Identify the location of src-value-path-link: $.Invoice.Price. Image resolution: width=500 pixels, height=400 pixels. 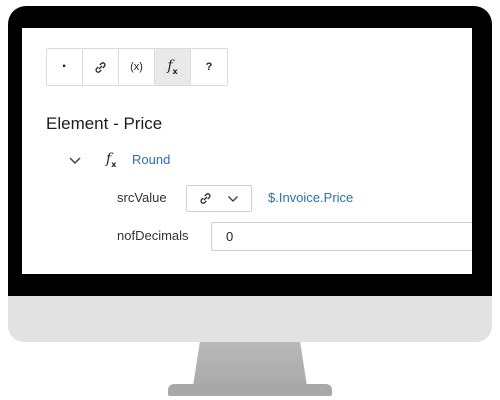
(310, 197).